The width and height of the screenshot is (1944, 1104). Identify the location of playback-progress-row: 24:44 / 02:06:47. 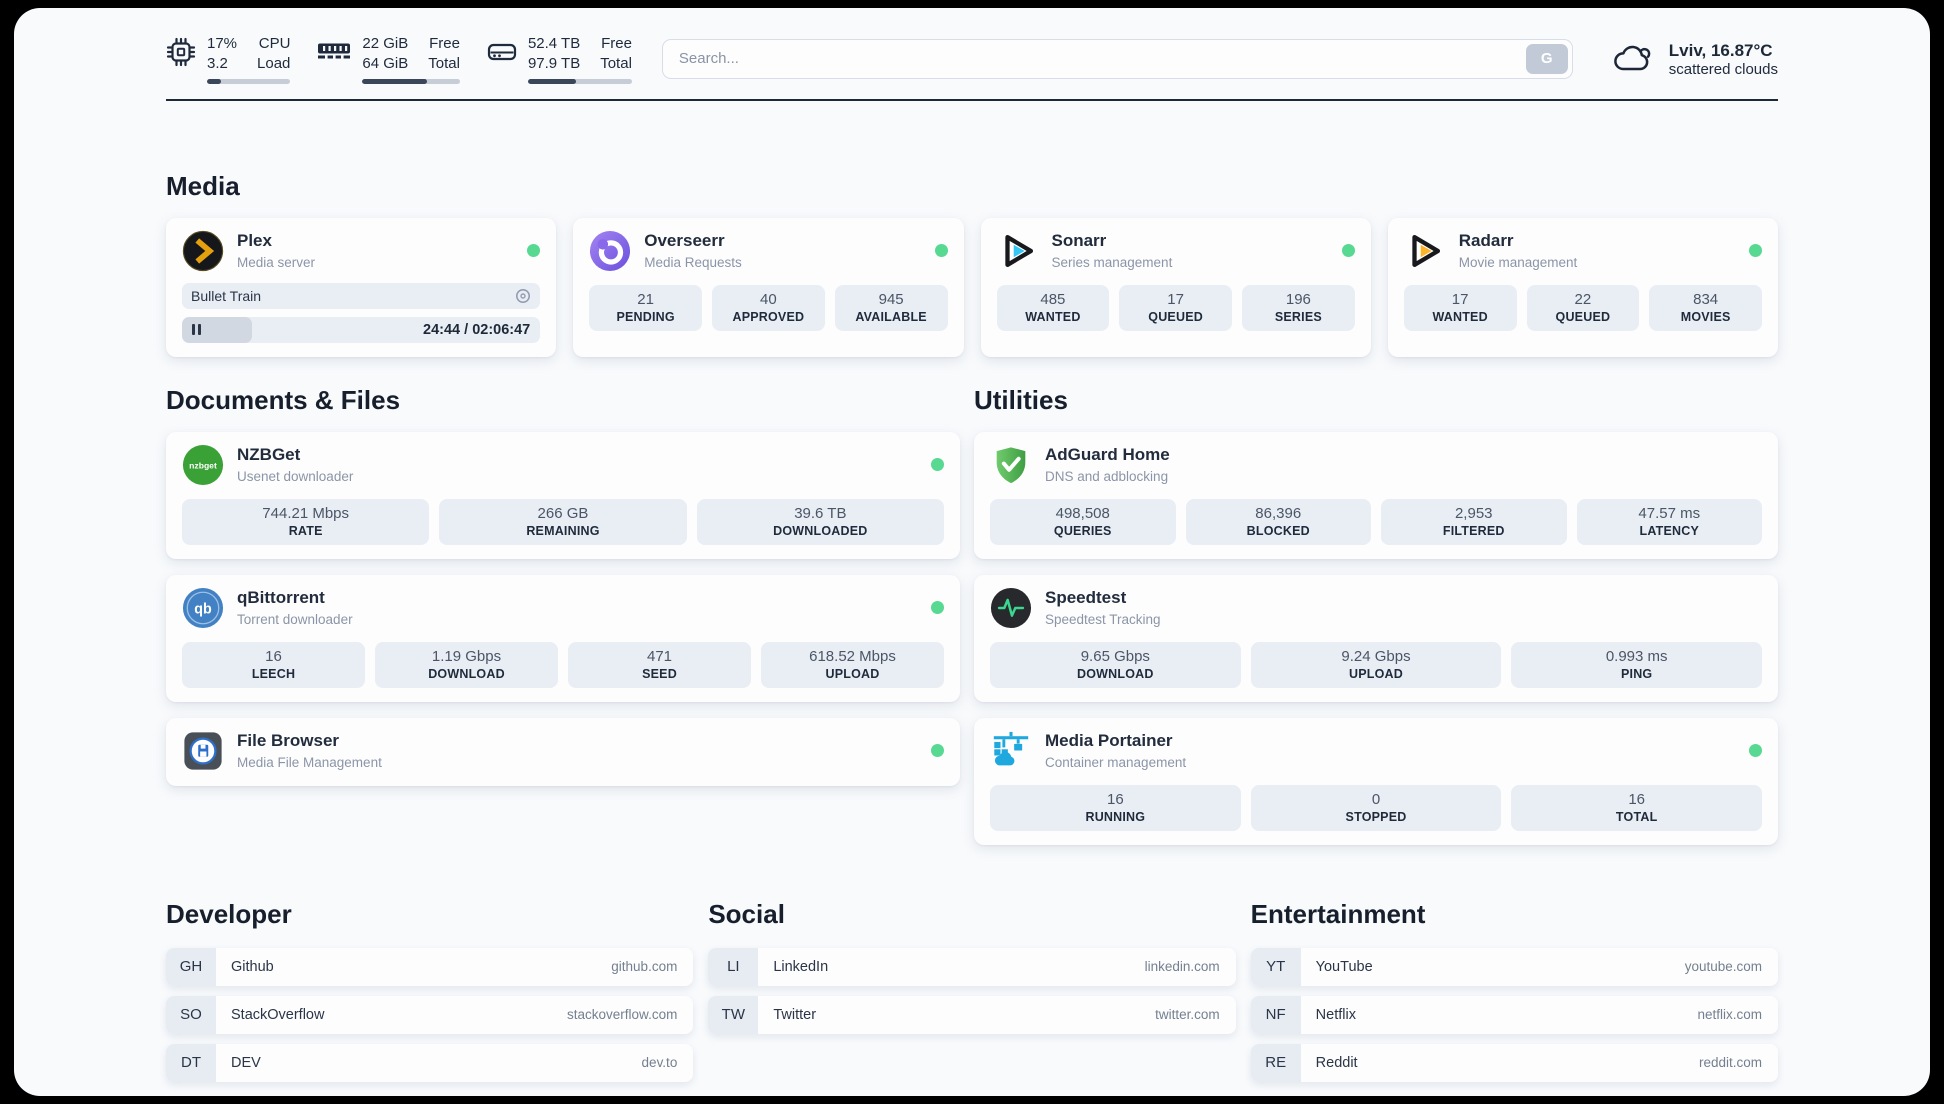
(361, 329).